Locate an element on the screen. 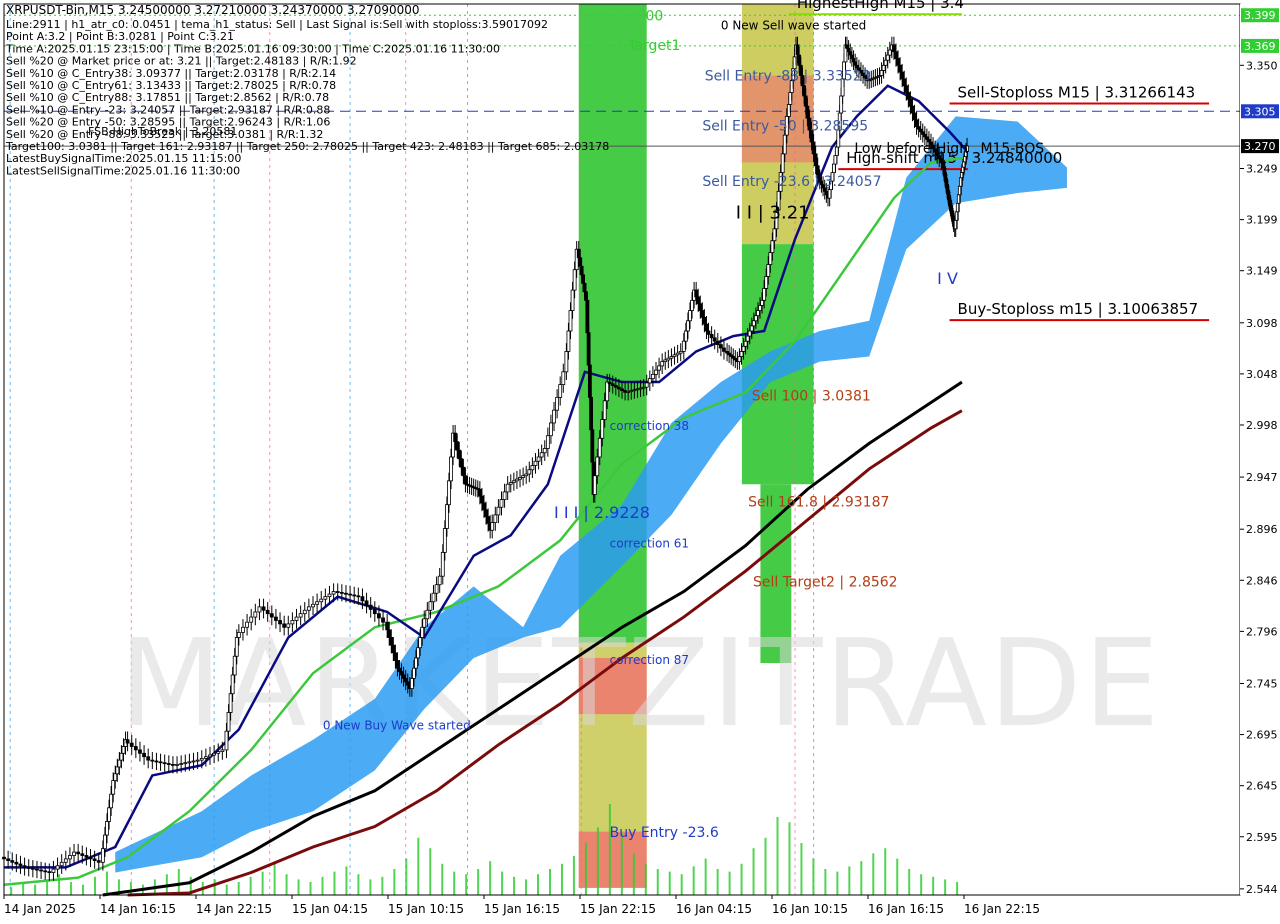  annotation: I I I | 2.9228 is located at coordinates (602, 512).